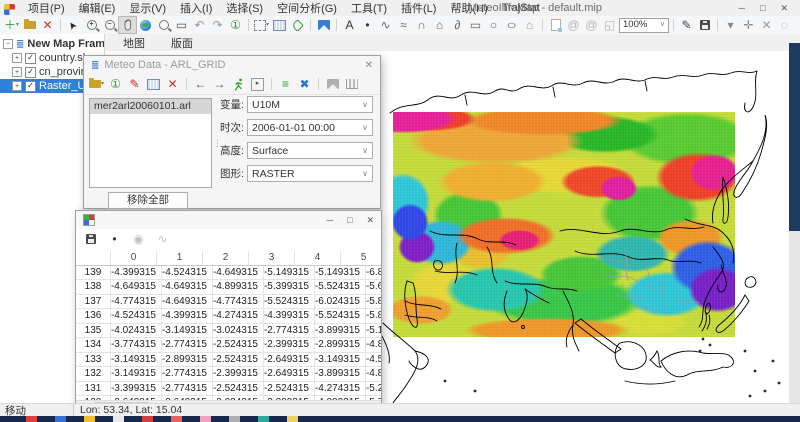 This screenshot has height=422, width=800. I want to click on zoom-next-icon: ↷, so click(217, 25).